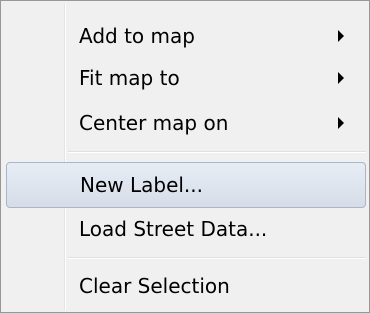 The height and width of the screenshot is (313, 370). What do you see at coordinates (154, 286) in the screenshot?
I see `menu-item-label: Clear Selection` at bounding box center [154, 286].